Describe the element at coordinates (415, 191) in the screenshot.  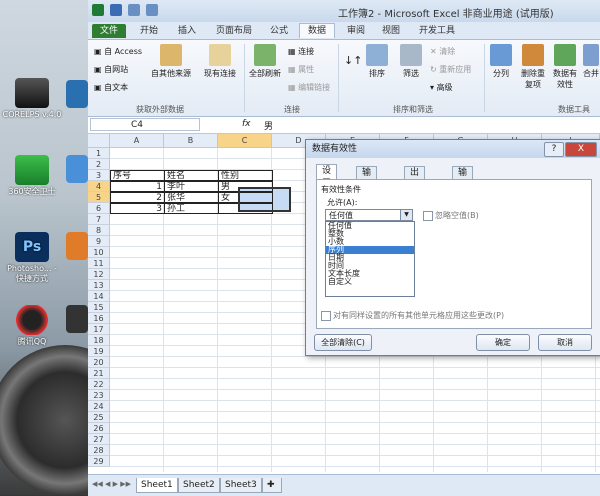
I see `tab-error-alert: 出错警告` at that location.